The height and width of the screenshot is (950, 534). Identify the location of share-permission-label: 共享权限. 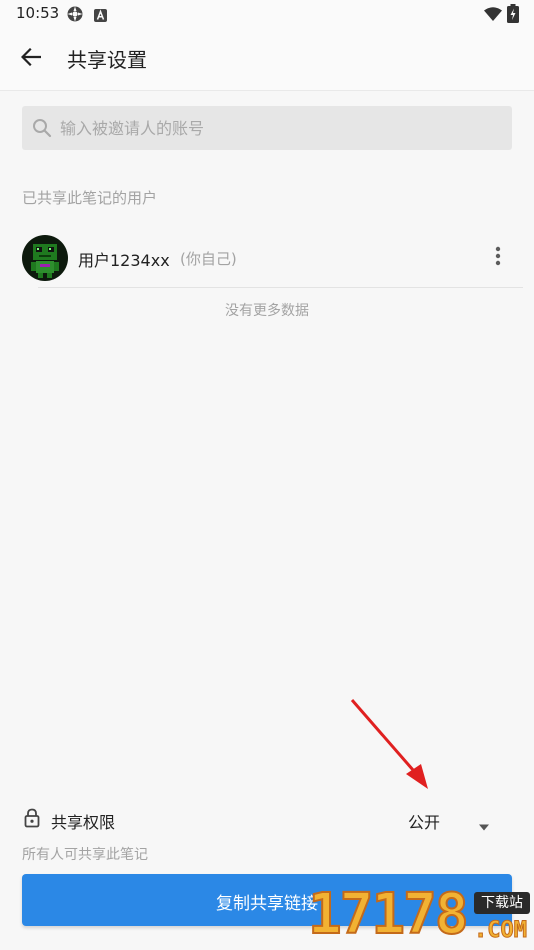
(83, 822).